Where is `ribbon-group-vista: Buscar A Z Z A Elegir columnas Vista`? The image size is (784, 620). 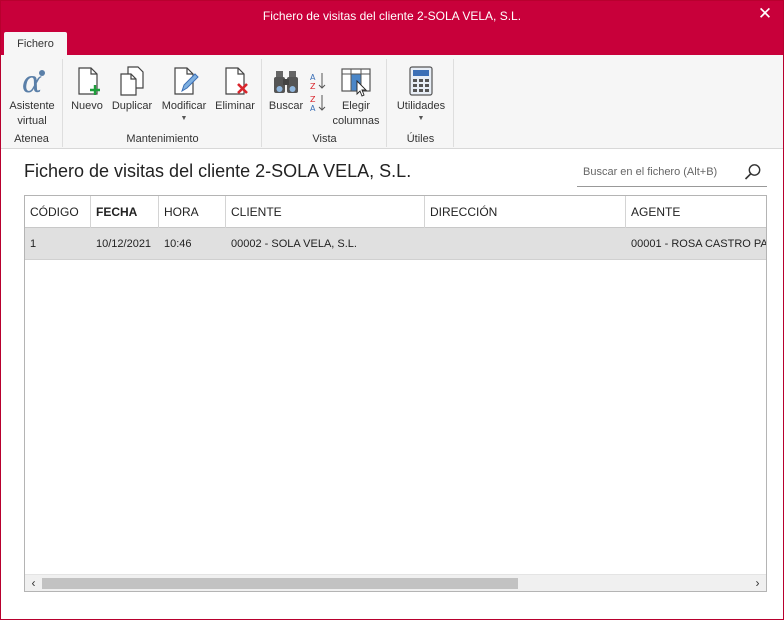
ribbon-group-vista: Buscar A Z Z A Elegir columnas Vista is located at coordinates (325, 103).